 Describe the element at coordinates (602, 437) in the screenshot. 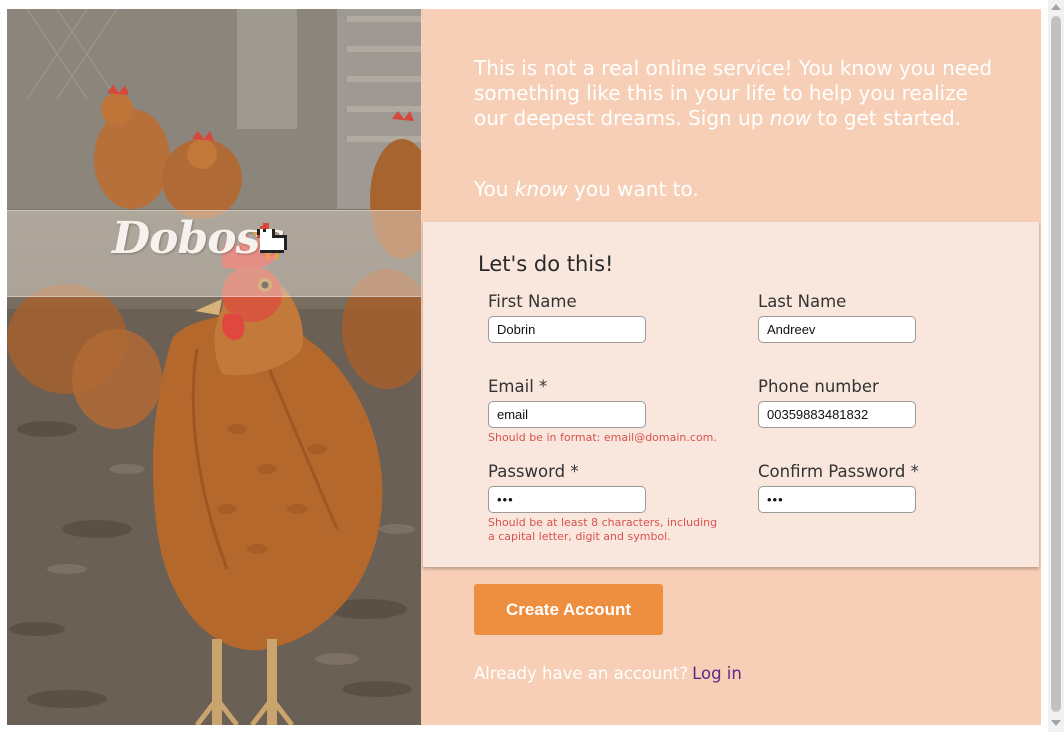

I see `email-error-message: Should be in format: email@domain.com.` at that location.